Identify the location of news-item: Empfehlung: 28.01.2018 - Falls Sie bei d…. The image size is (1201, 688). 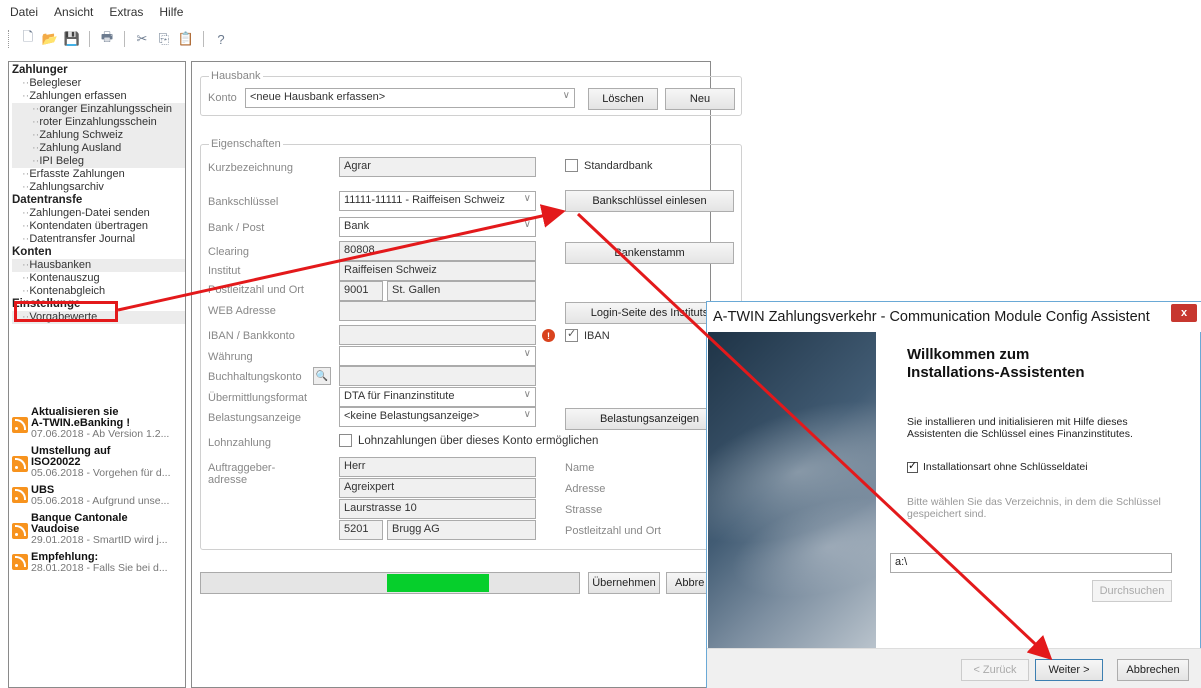
(97, 563).